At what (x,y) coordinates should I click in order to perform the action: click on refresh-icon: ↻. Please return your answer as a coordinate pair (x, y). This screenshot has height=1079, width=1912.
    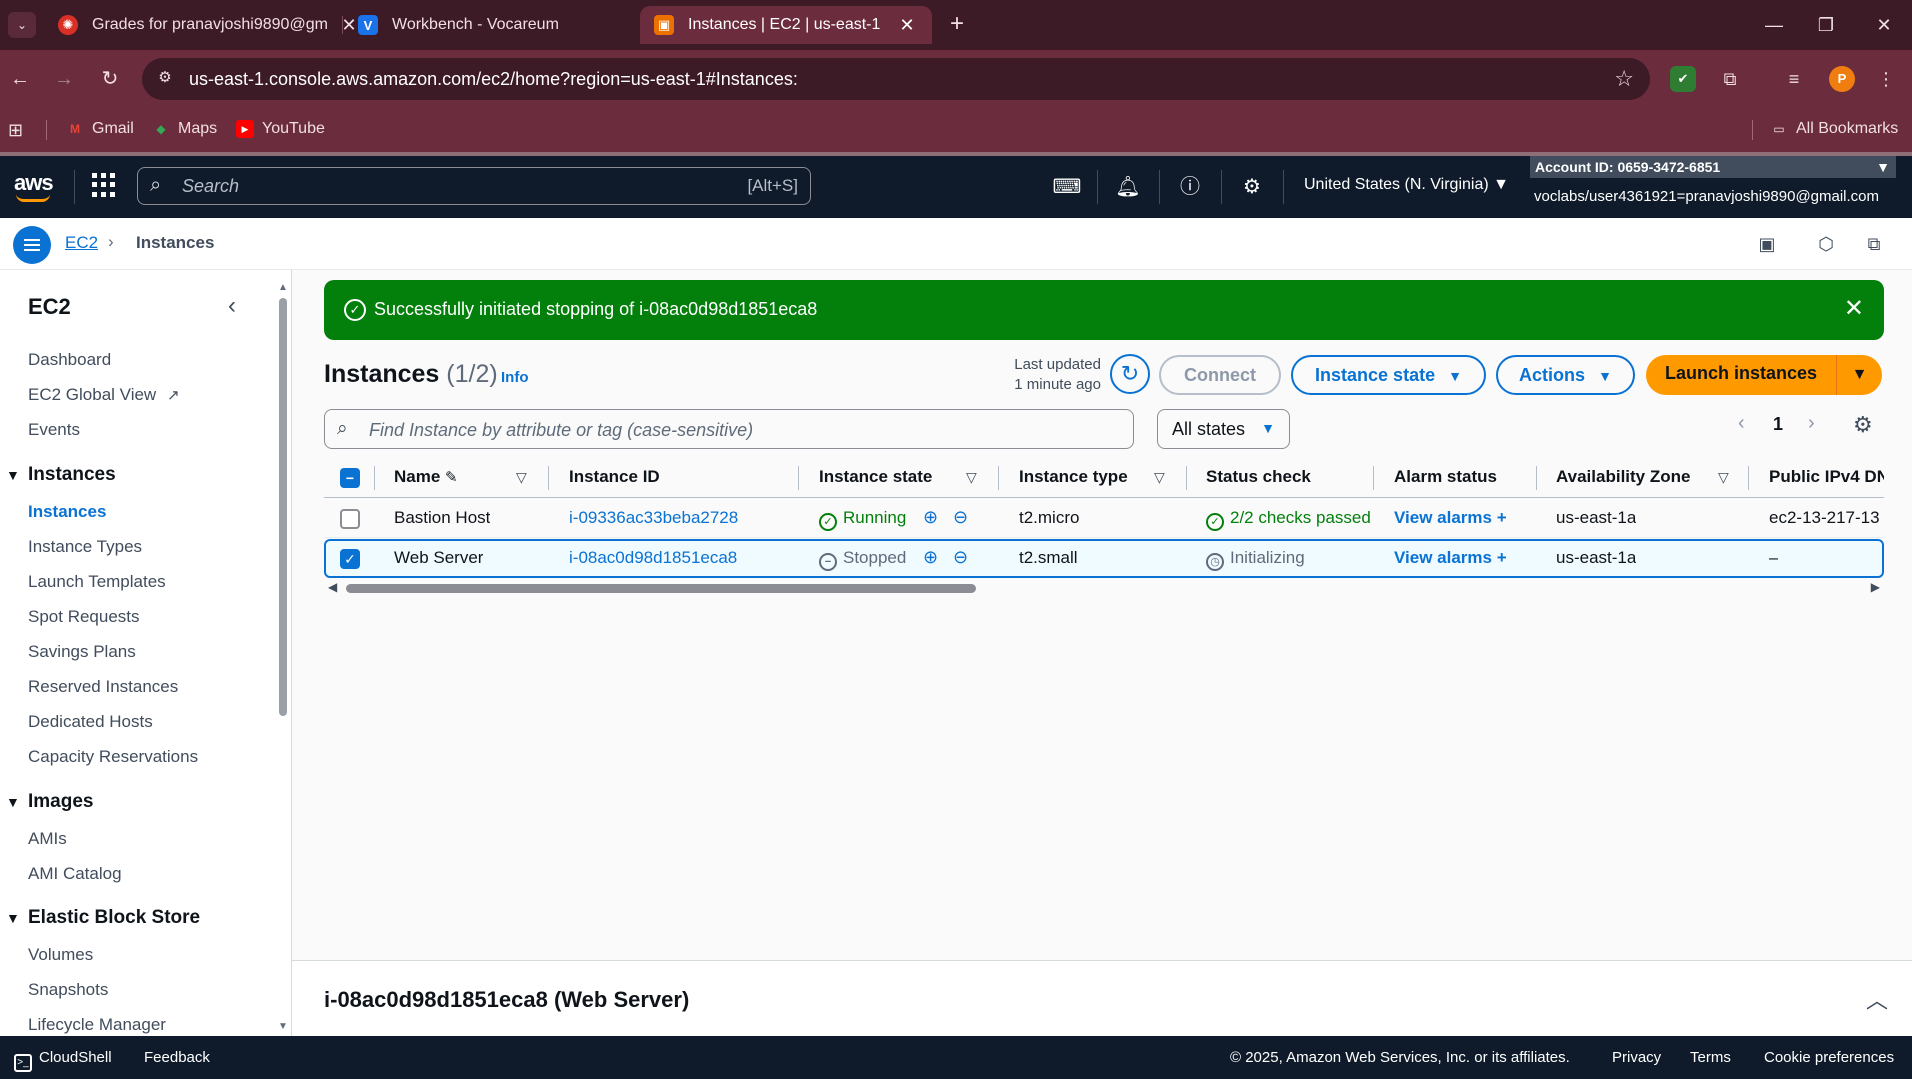
    Looking at the image, I should click on (1130, 374).